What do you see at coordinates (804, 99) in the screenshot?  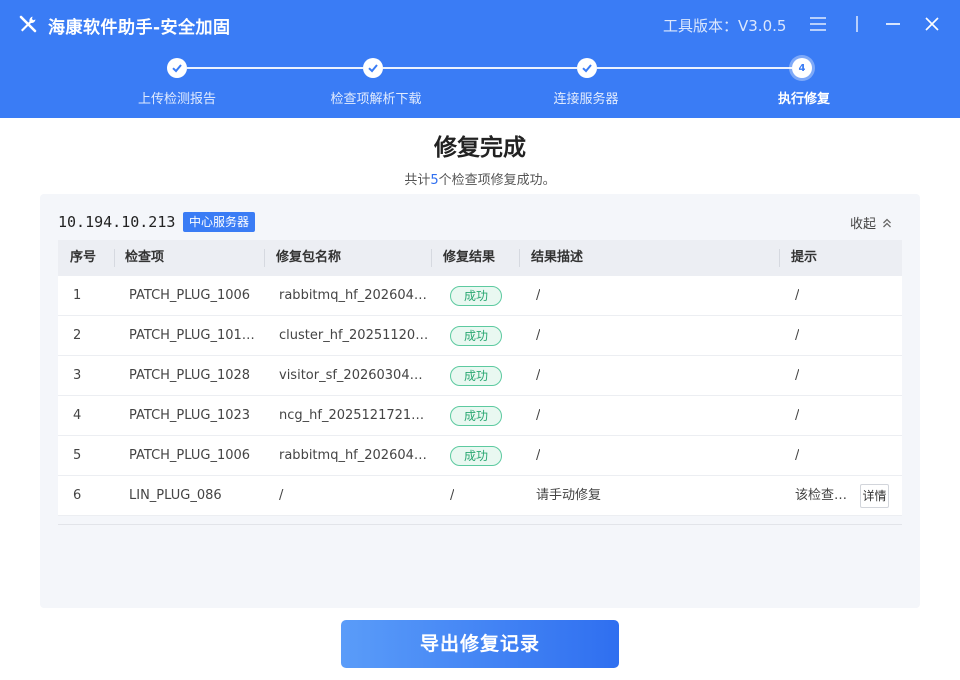 I see `step-label-repair: 执行修复` at bounding box center [804, 99].